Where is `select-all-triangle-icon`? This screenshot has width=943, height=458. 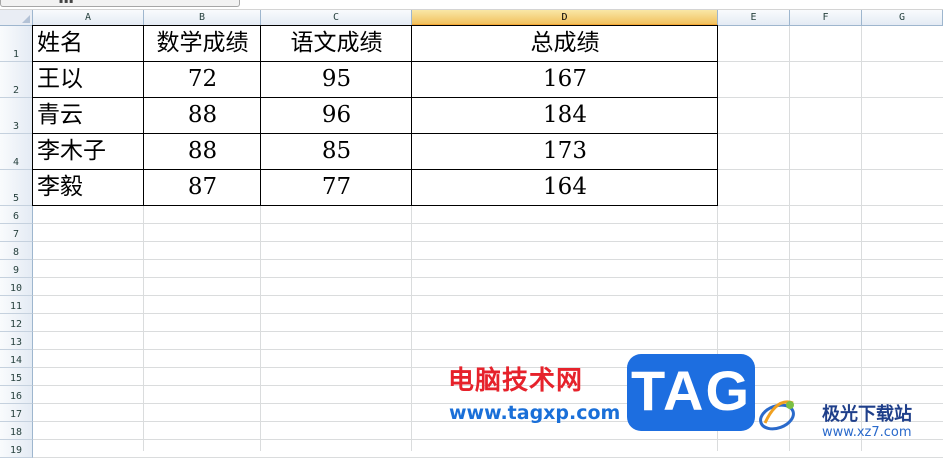
select-all-triangle-icon is located at coordinates (26, 19).